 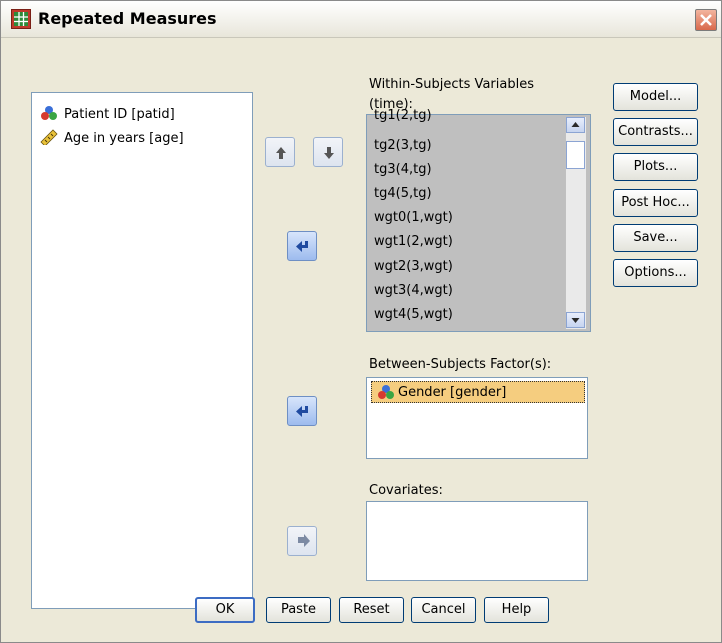 I want to click on scroll-thumb, so click(x=575, y=155).